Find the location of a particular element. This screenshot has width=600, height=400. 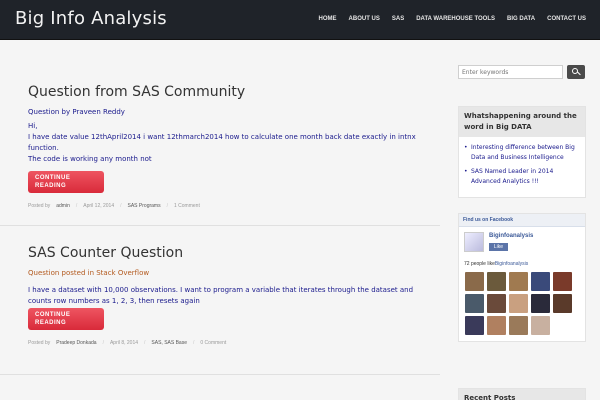

nav-home: HOME is located at coordinates (328, 19).